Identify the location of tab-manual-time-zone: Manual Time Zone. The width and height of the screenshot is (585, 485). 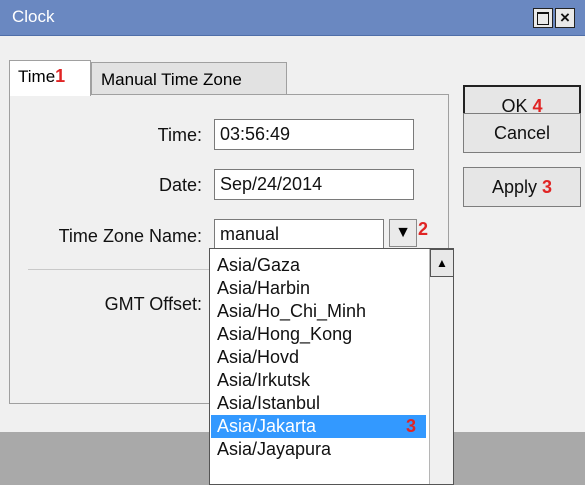
(189, 78).